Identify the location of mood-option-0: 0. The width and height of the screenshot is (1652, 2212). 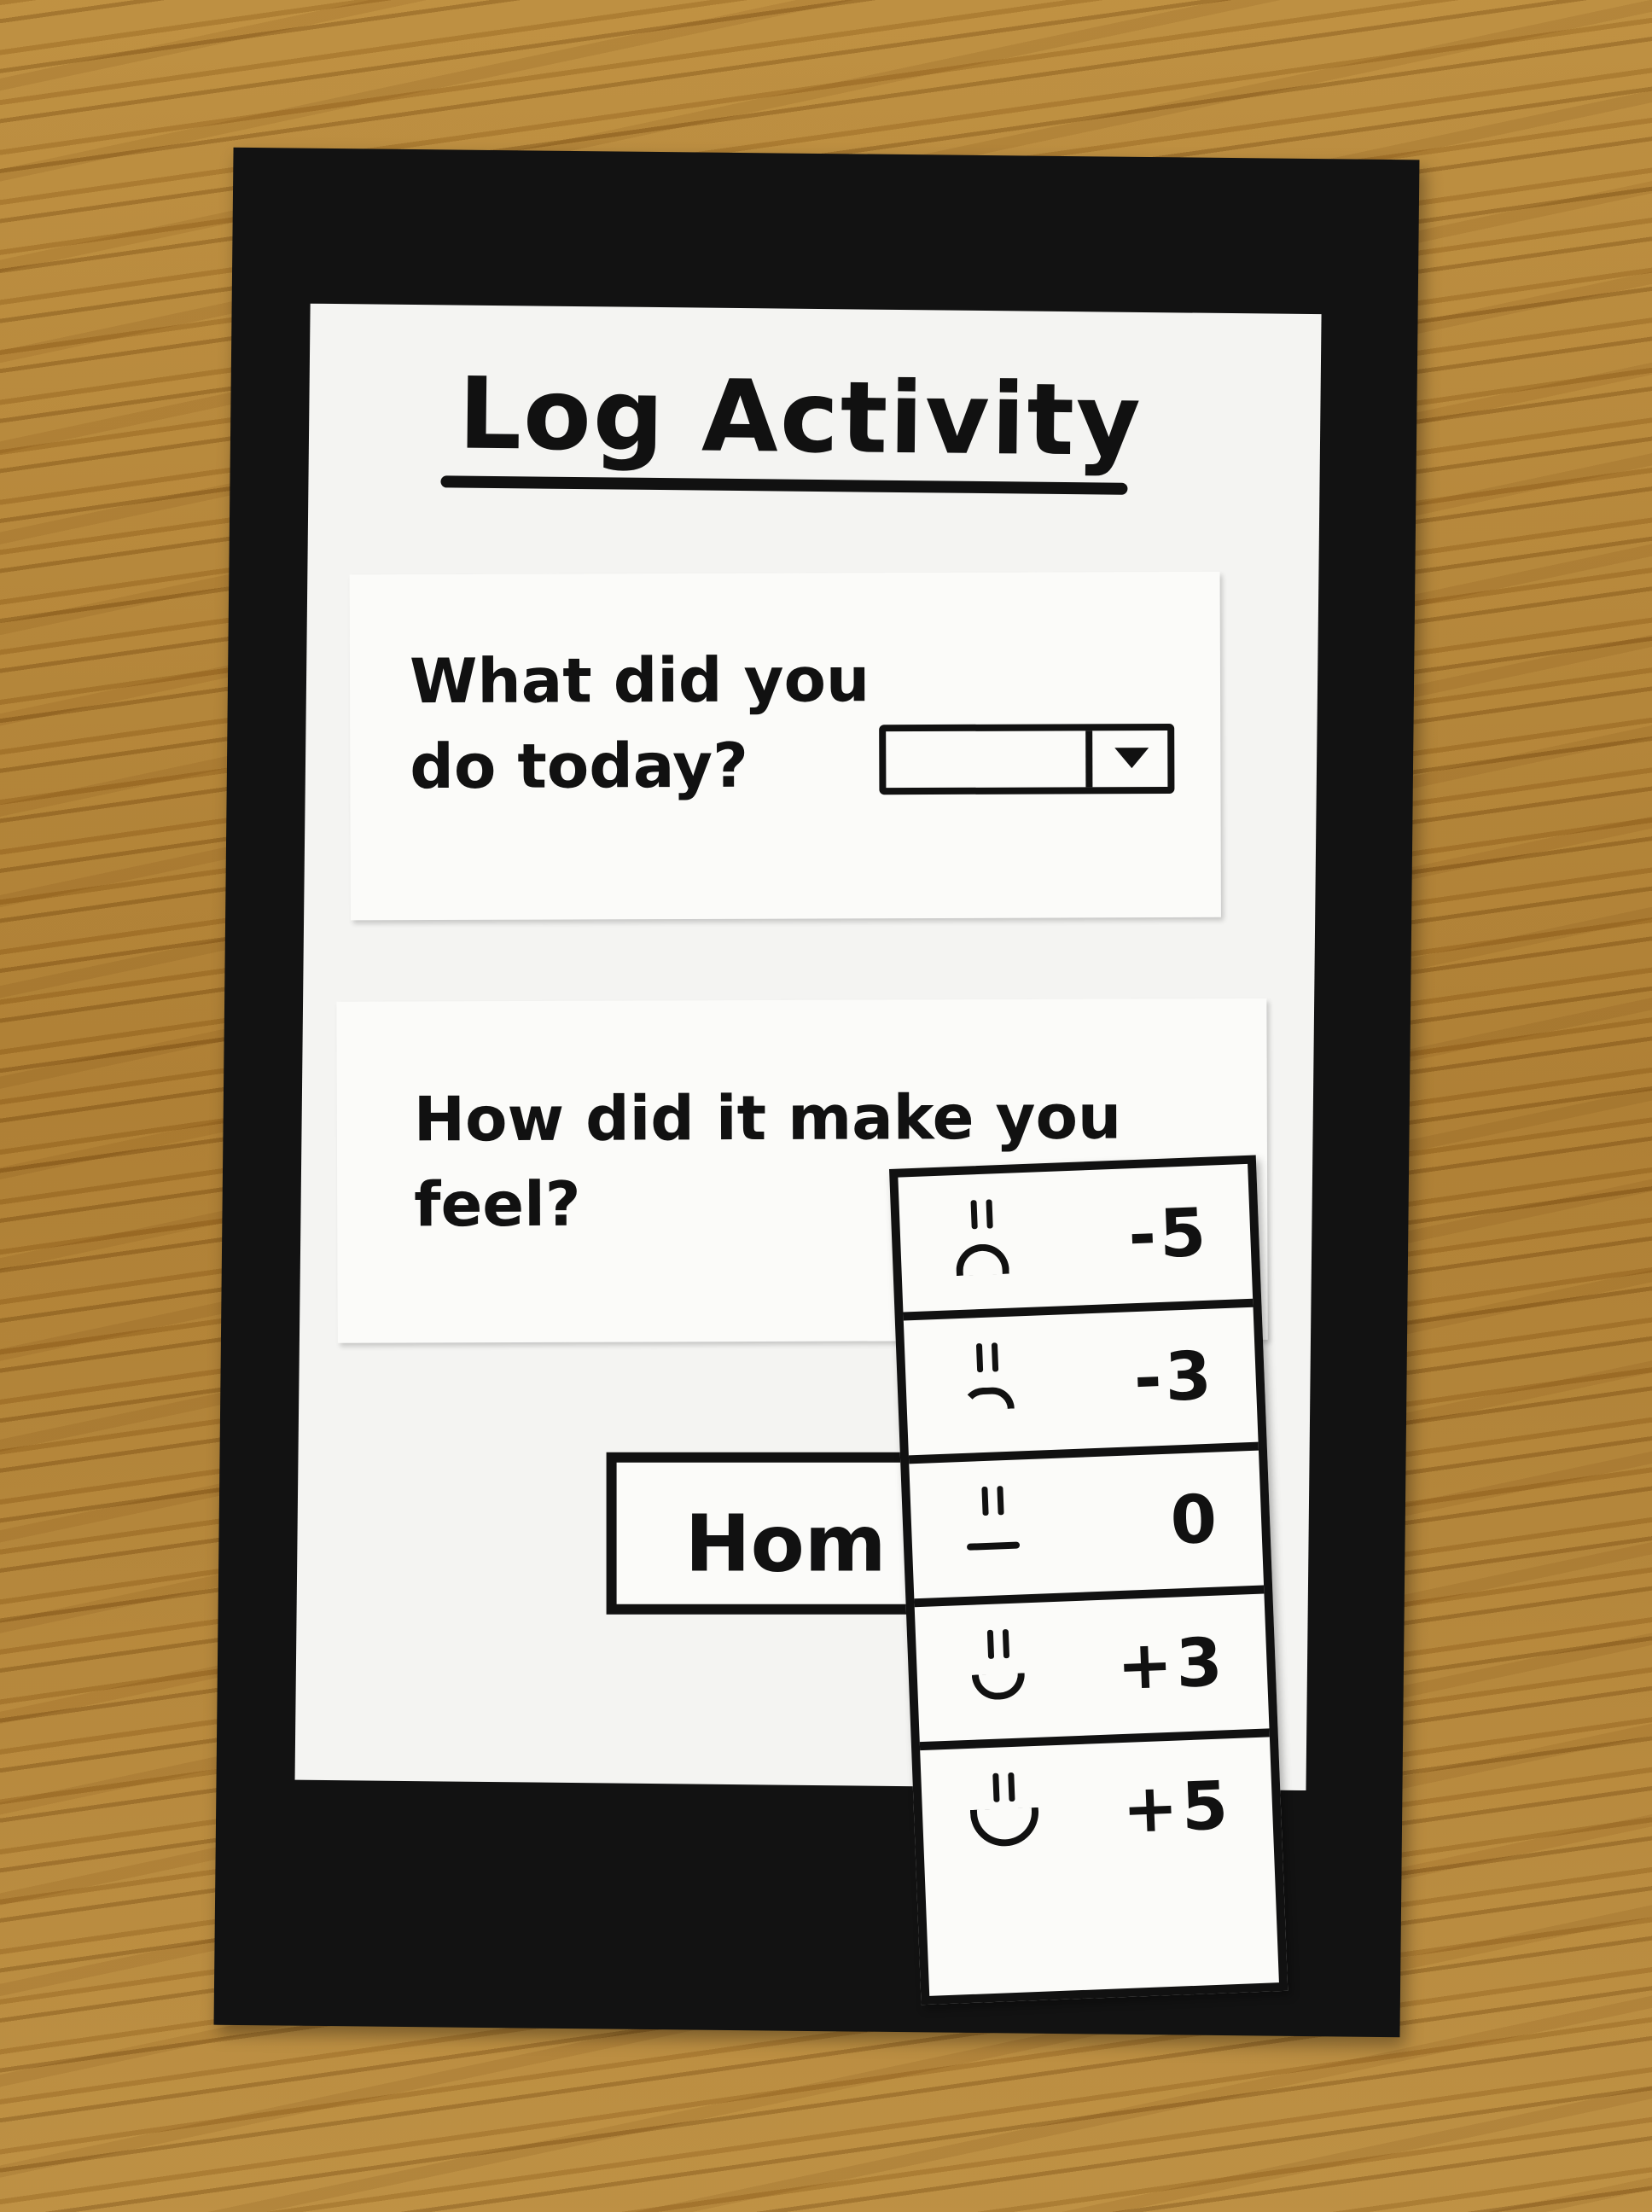
(1087, 1529).